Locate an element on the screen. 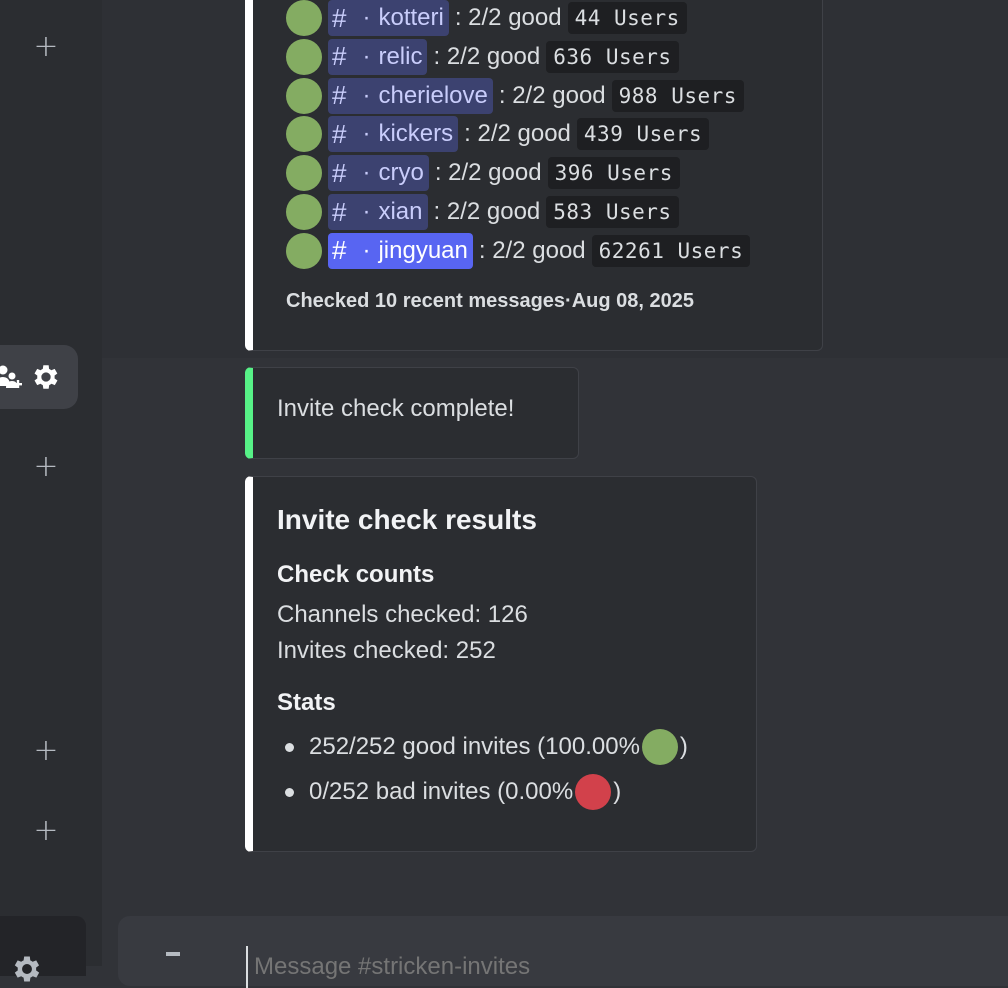 The width and height of the screenshot is (1008, 988). invite-row: # · cryo : 2/2 good 396 Users is located at coordinates (483, 173).